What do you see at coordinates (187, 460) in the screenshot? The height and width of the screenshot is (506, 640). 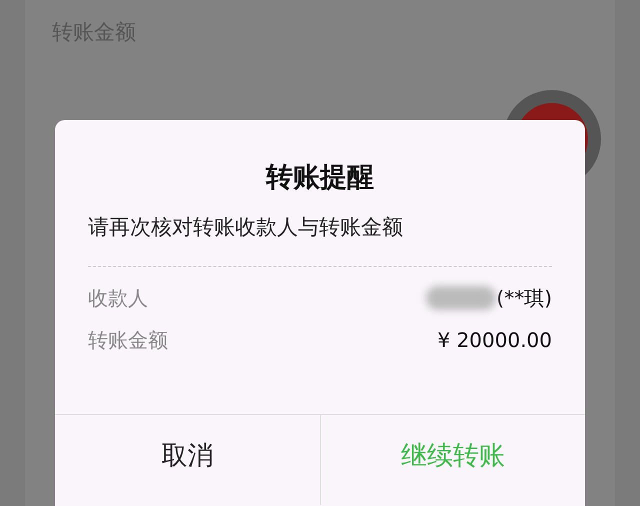 I see `cancel-button: 取消` at bounding box center [187, 460].